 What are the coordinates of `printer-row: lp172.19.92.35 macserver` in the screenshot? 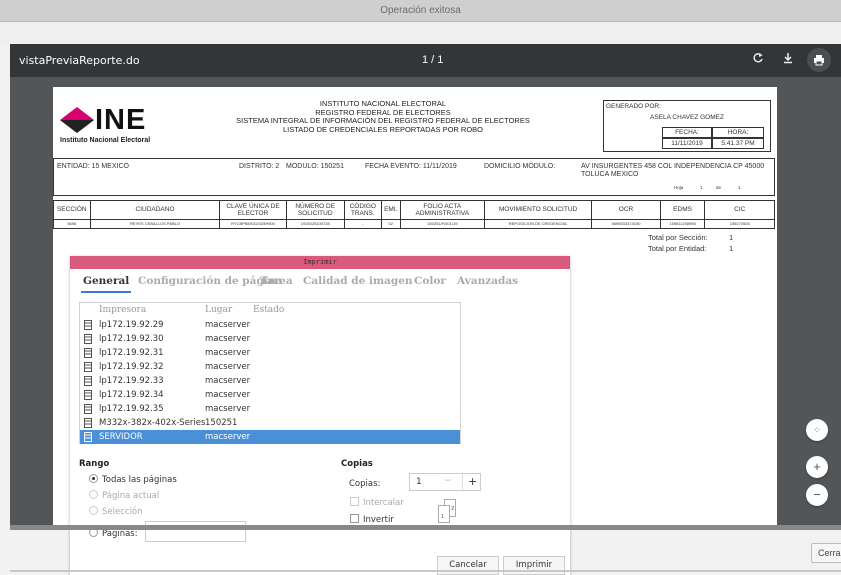 It's located at (270, 409).